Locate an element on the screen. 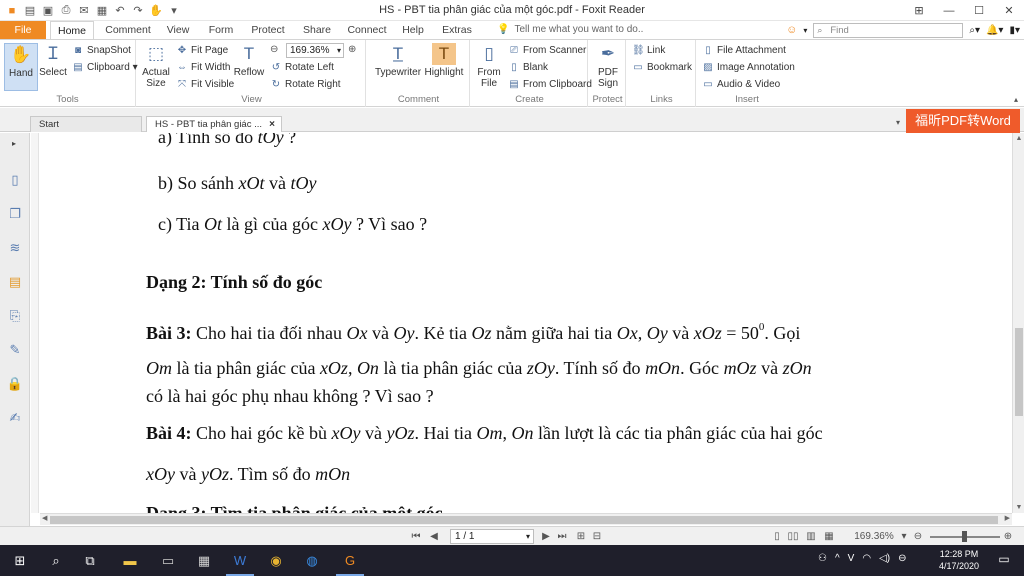 This screenshot has height=576, width=1024. page-number-input: 1 / 1 ▾ is located at coordinates (492, 536).